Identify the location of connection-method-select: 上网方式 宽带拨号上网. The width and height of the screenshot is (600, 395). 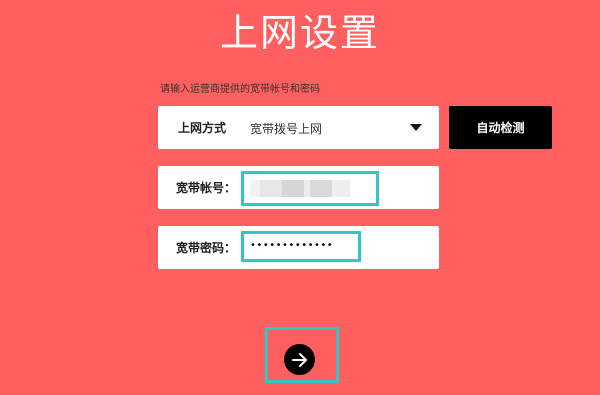
(298, 127).